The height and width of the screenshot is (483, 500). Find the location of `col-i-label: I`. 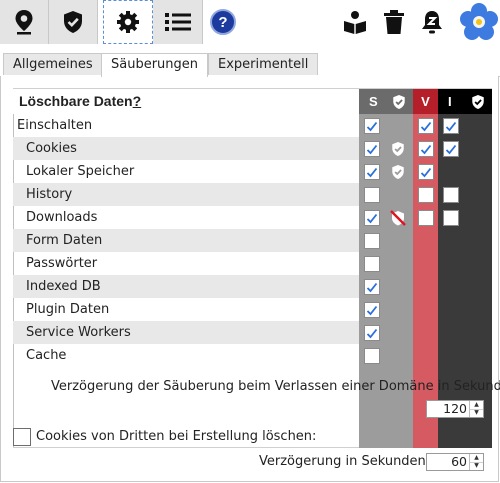

col-i-label: I is located at coordinates (450, 101).